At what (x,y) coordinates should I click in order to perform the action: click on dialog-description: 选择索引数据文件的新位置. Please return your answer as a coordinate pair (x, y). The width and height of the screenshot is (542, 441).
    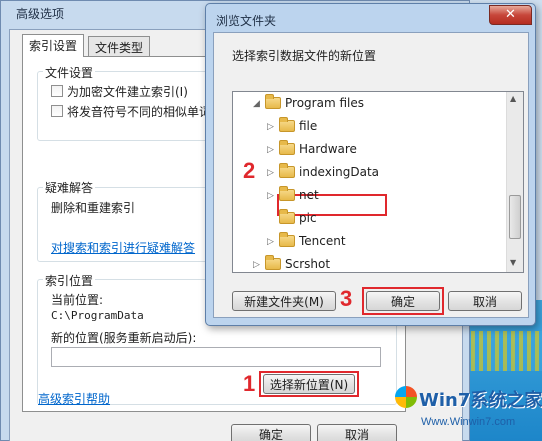
    Looking at the image, I should click on (304, 56).